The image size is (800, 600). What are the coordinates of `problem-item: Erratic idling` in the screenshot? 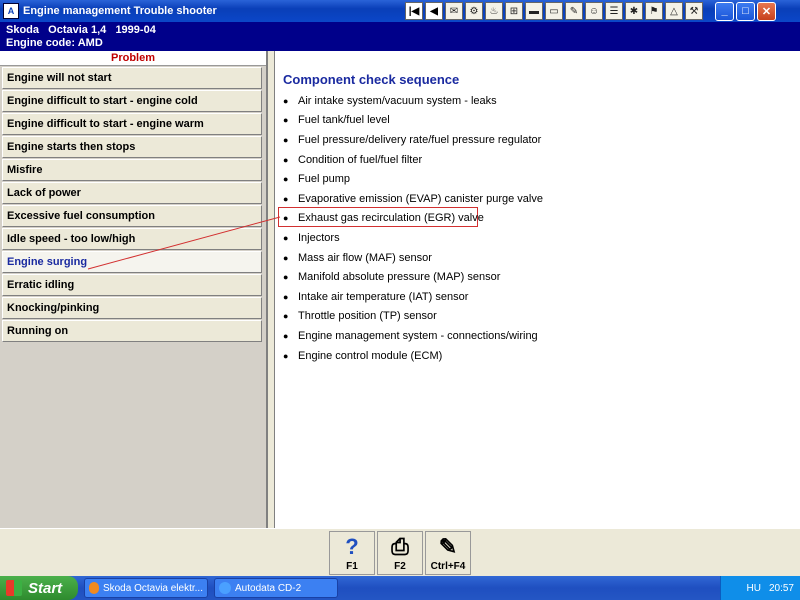 It's located at (132, 285).